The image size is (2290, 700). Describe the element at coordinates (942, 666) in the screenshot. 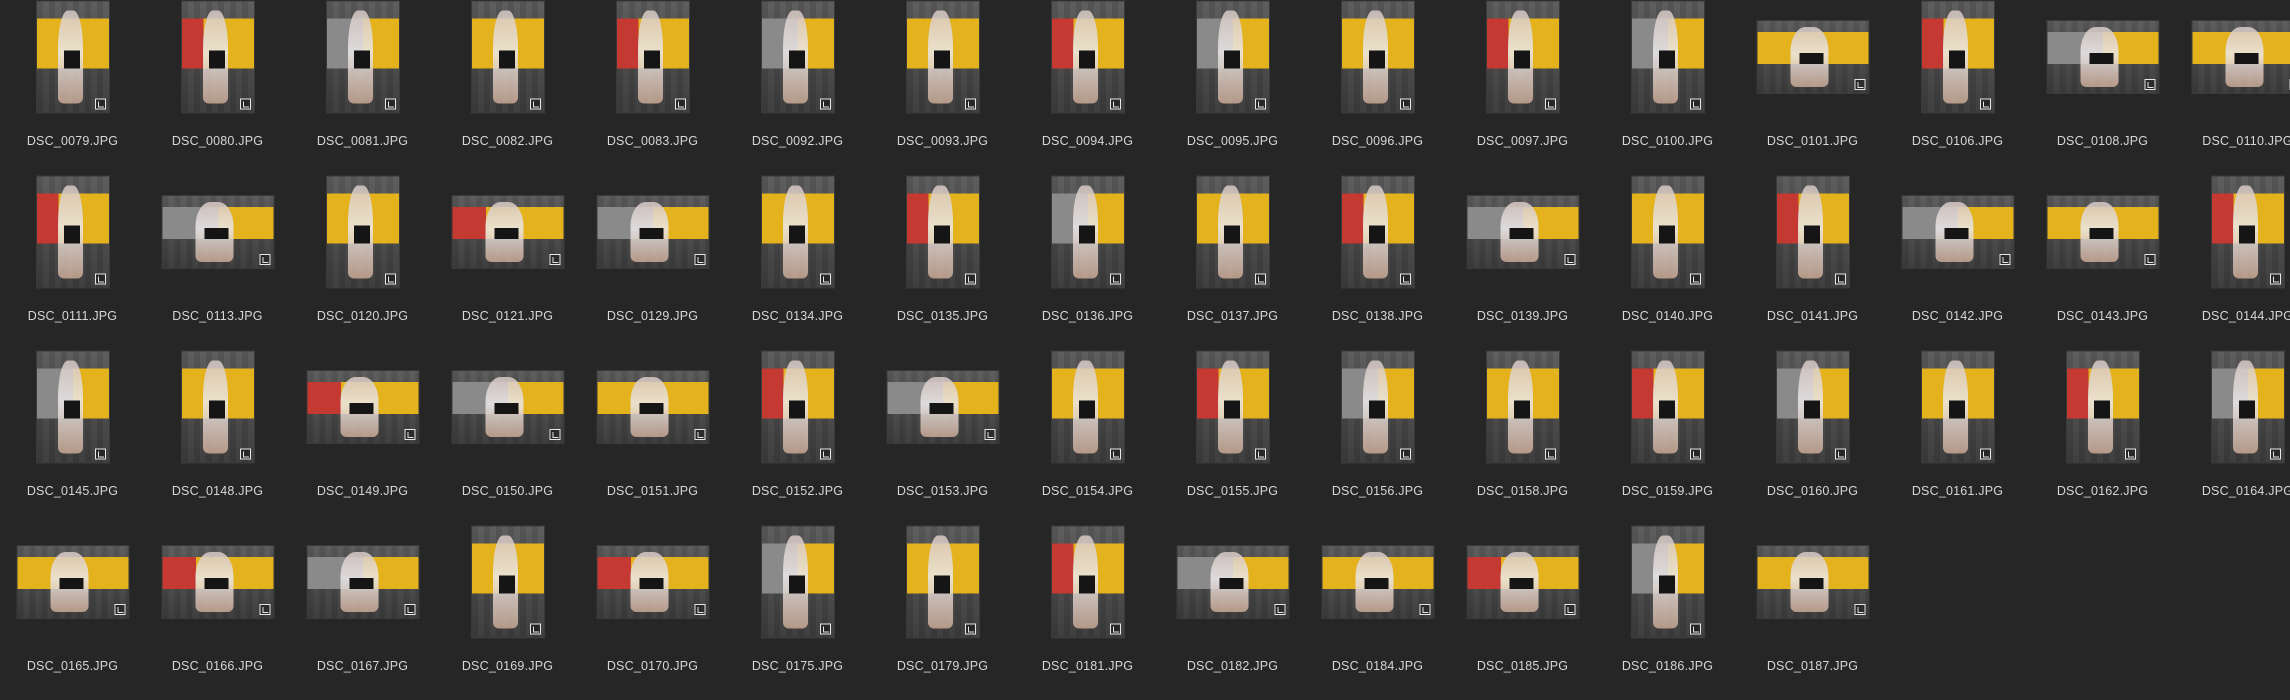

I see `file-name-label: DSC_0179.JPG` at that location.